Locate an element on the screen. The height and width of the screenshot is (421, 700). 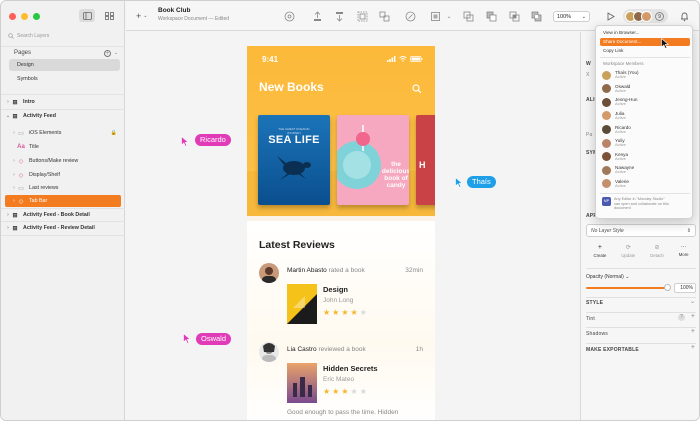
ungroup-button is located at coordinates (384, 16).